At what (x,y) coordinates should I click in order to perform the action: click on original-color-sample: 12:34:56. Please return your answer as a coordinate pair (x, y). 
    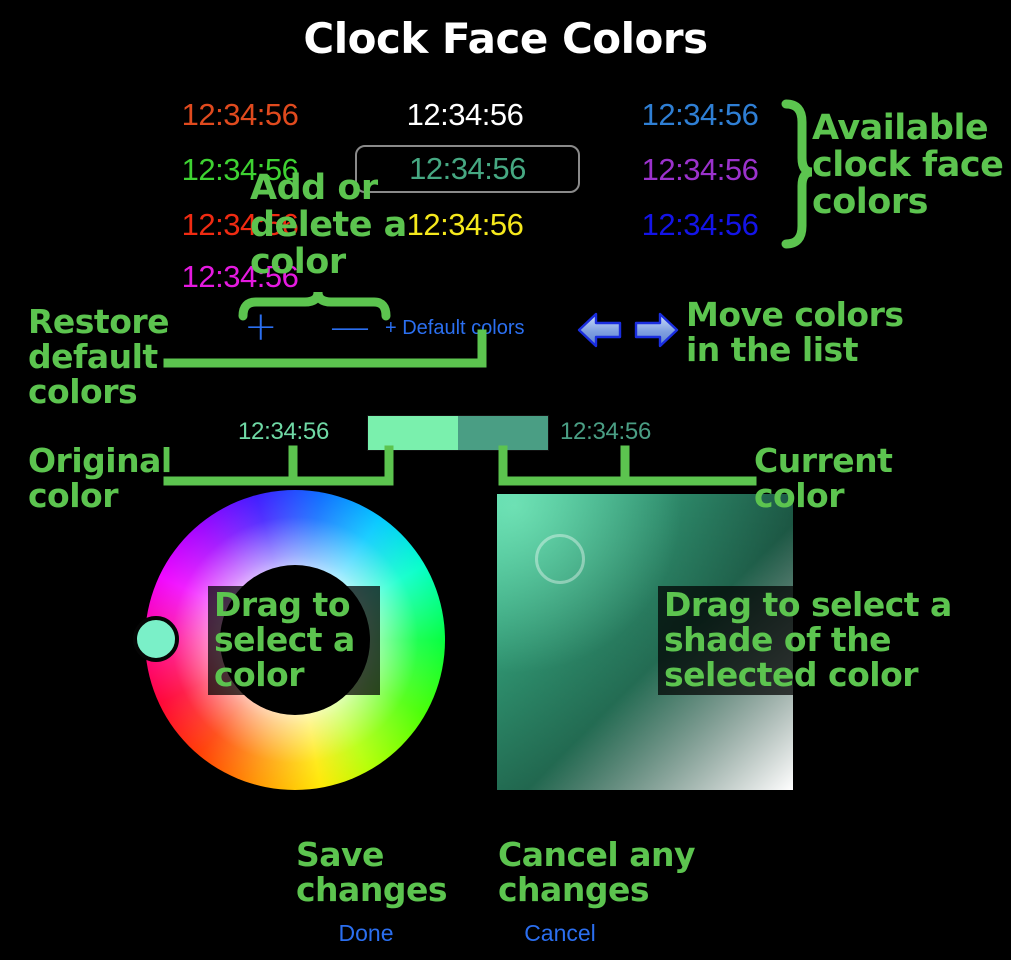
    Looking at the image, I should click on (284, 431).